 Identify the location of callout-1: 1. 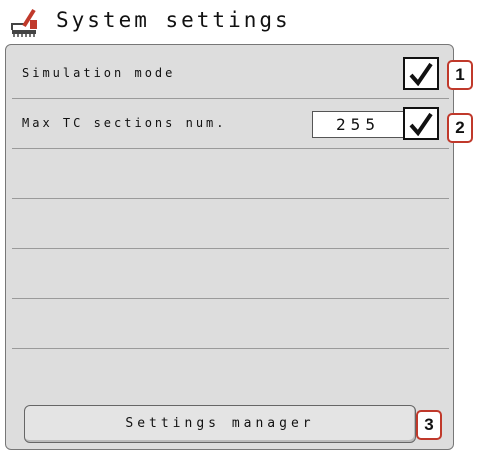
(460, 75).